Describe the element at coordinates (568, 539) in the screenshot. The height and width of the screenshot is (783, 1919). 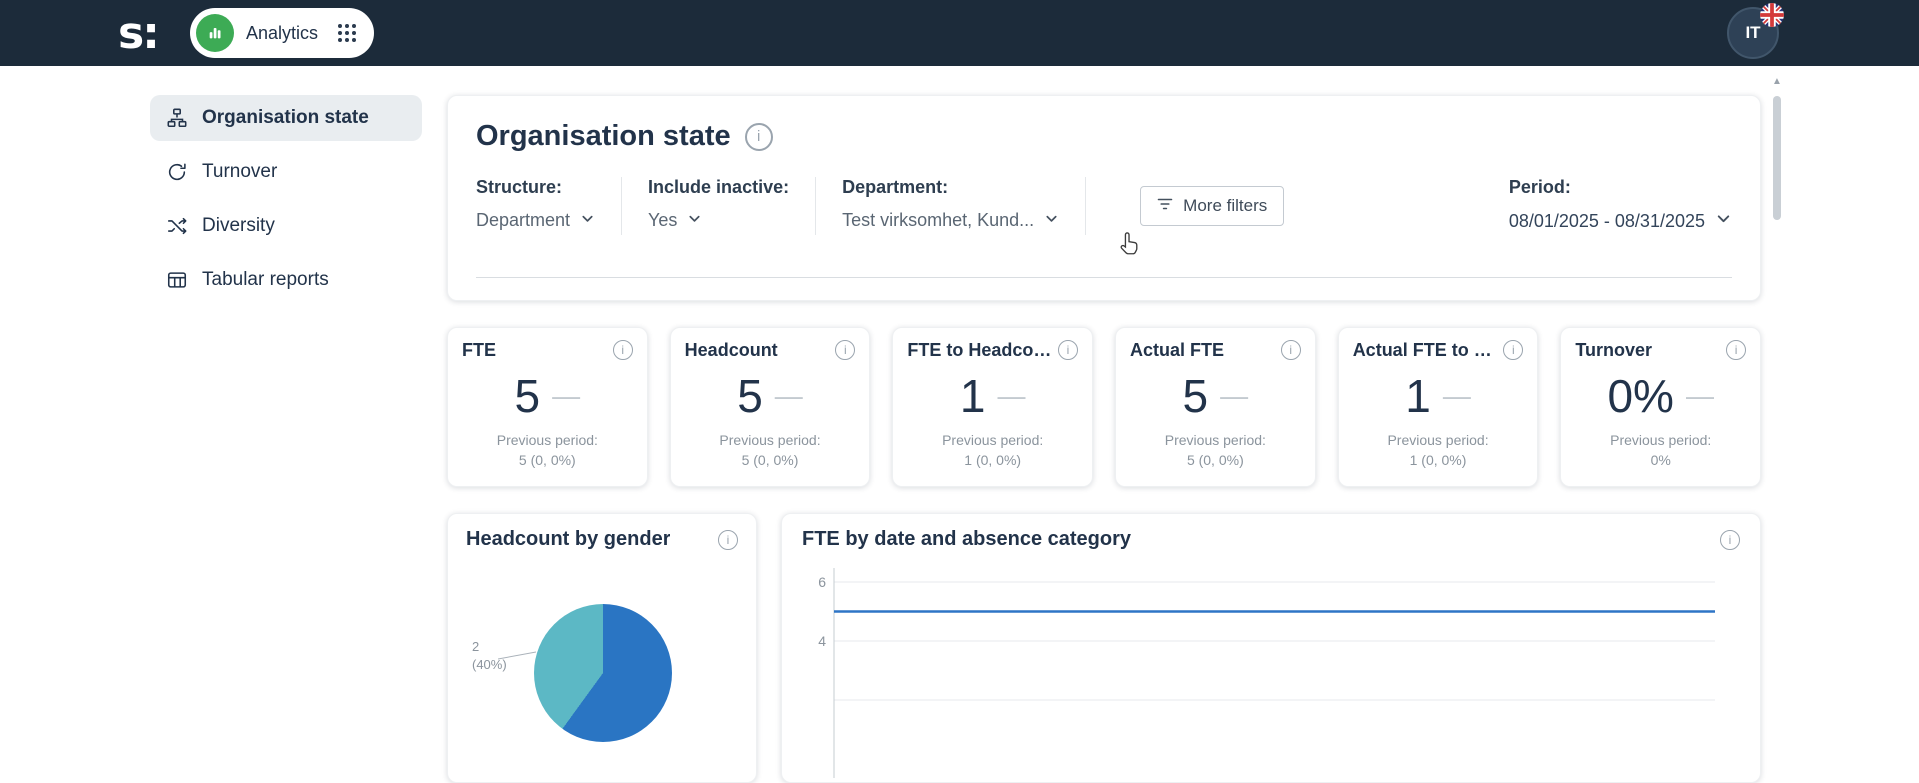
I see `chart-title: Headcount by gender` at that location.